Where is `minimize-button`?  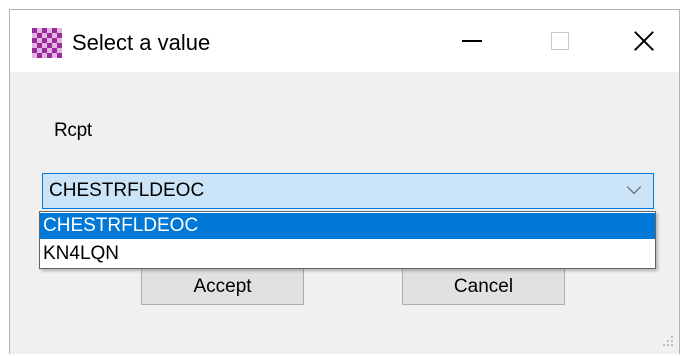 minimize-button is located at coordinates (472, 41).